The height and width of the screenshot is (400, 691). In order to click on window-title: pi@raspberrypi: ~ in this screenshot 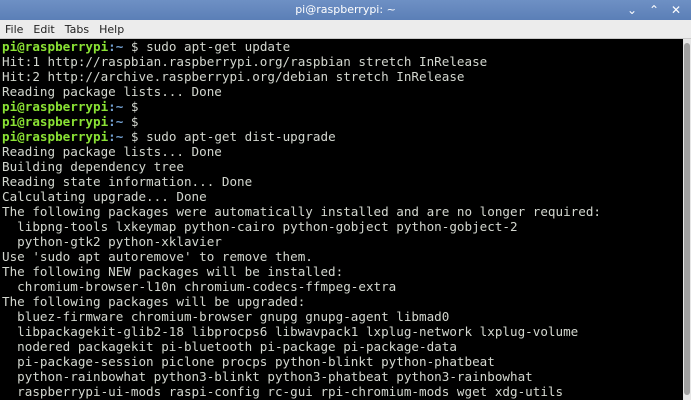, I will do `click(345, 9)`.